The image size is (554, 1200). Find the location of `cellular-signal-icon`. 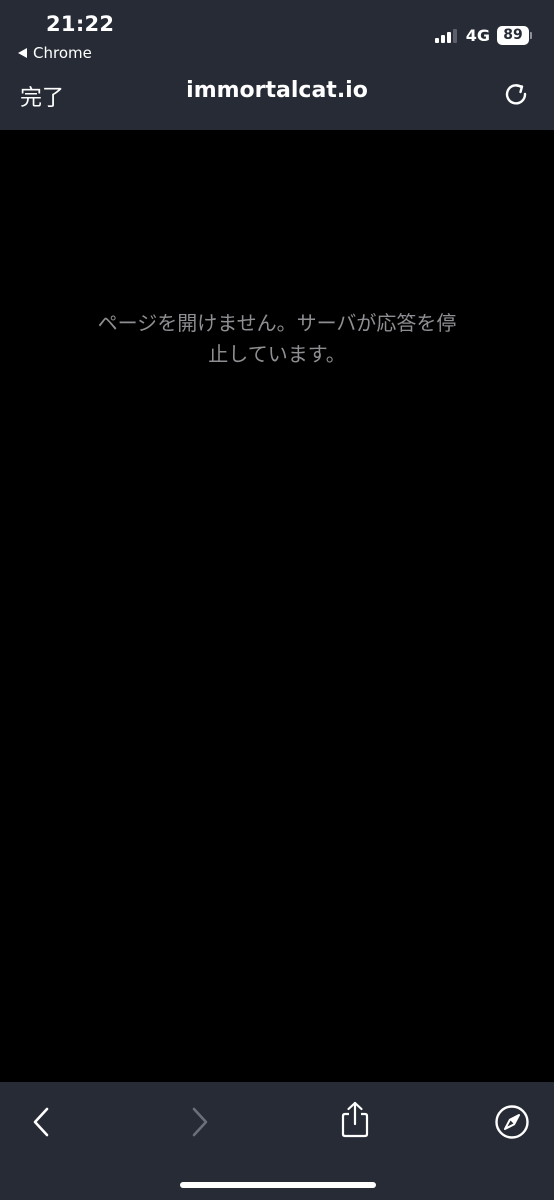

cellular-signal-icon is located at coordinates (445, 35).